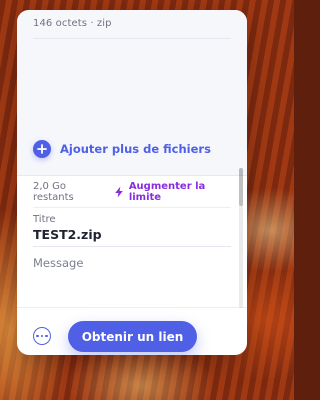 The image size is (320, 400). I want to click on scrollbar-thumb, so click(241, 187).